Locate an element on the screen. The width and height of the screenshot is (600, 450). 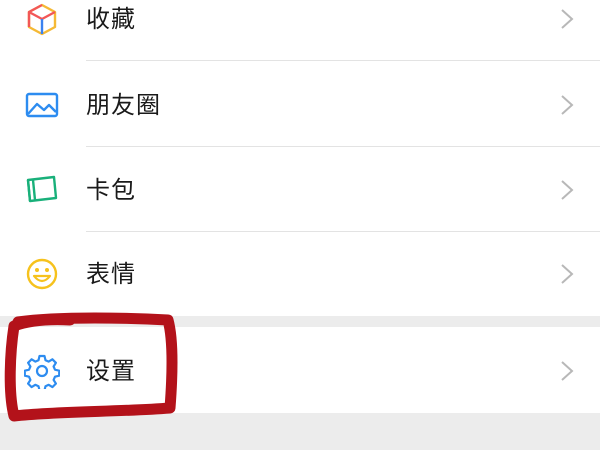
menu-item-label: 朋友圈 is located at coordinates (123, 105).